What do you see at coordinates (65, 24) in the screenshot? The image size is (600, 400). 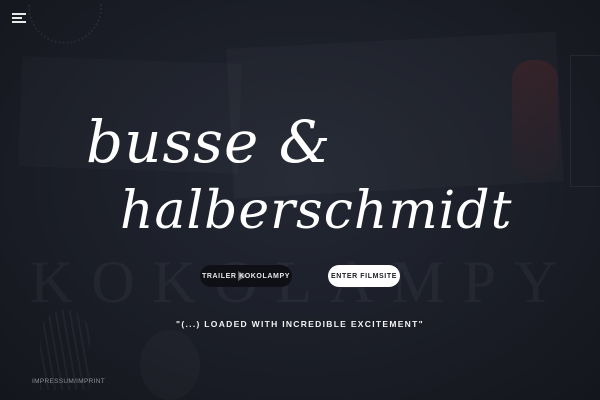 I see `laurel-wreath-icon` at bounding box center [65, 24].